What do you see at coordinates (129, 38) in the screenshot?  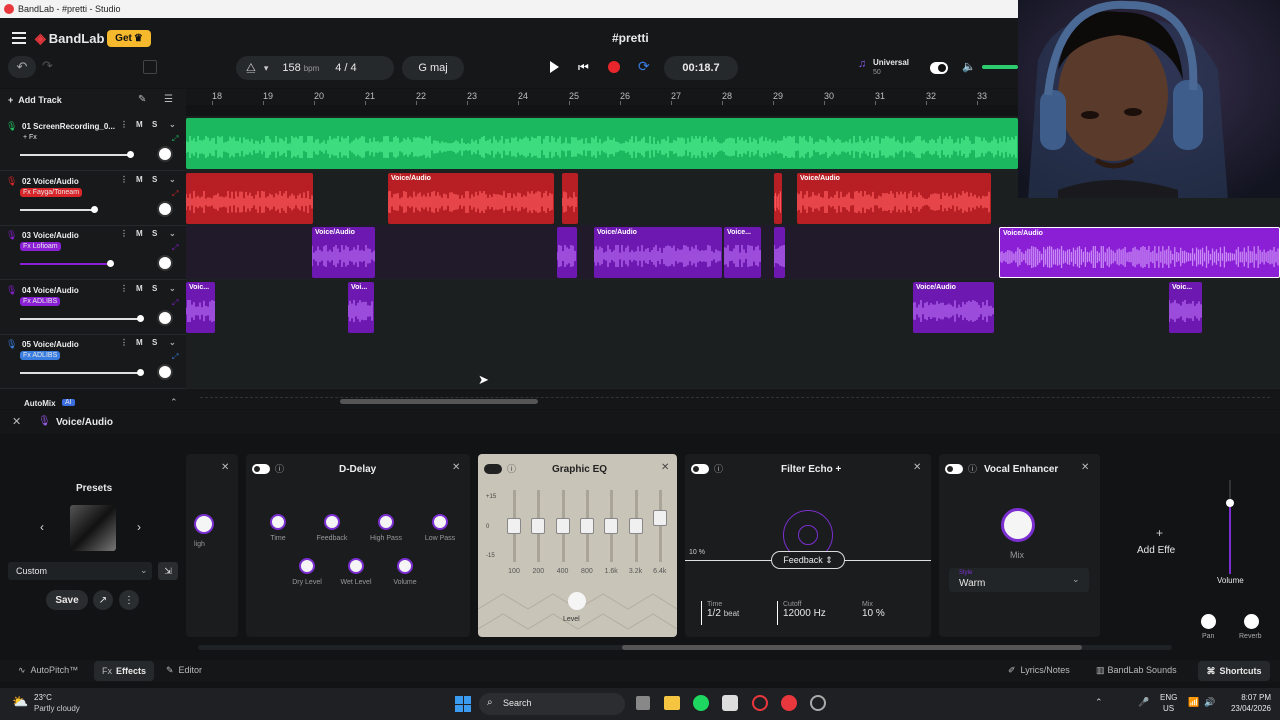 I see `get-button: Get ♛` at bounding box center [129, 38].